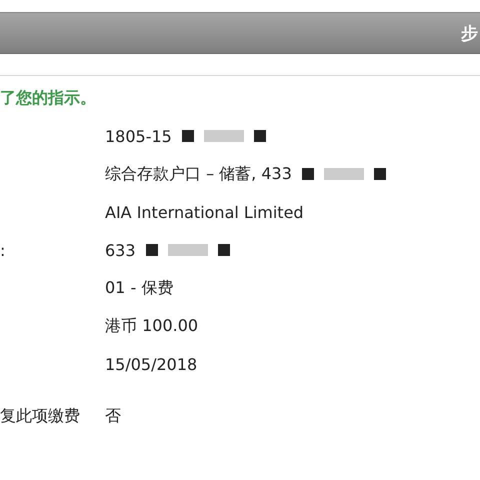 This screenshot has height=480, width=480. What do you see at coordinates (151, 364) in the screenshot?
I see `field-value: 15/05/2018` at bounding box center [151, 364].